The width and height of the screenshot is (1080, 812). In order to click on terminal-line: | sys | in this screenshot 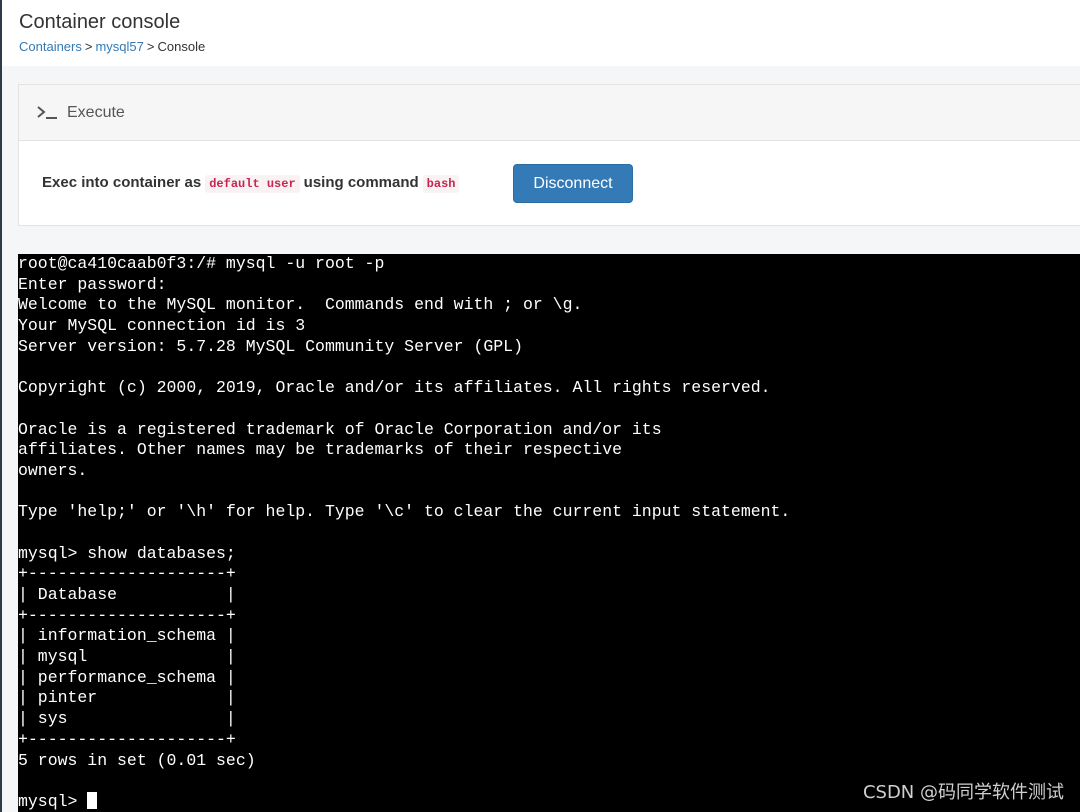, I will do `click(127, 719)`.